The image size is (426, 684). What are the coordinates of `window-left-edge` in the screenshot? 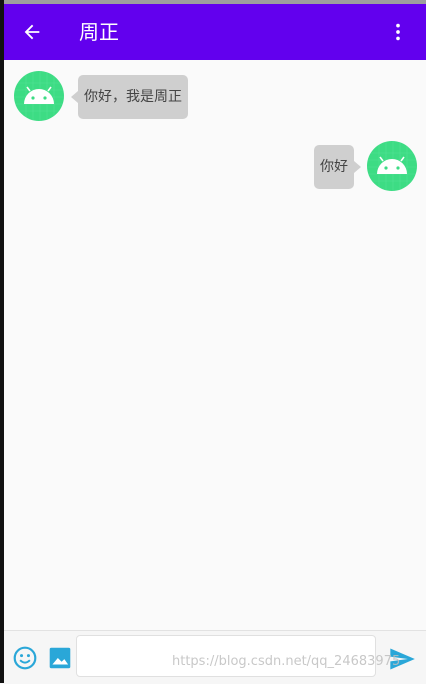 It's located at (2, 341).